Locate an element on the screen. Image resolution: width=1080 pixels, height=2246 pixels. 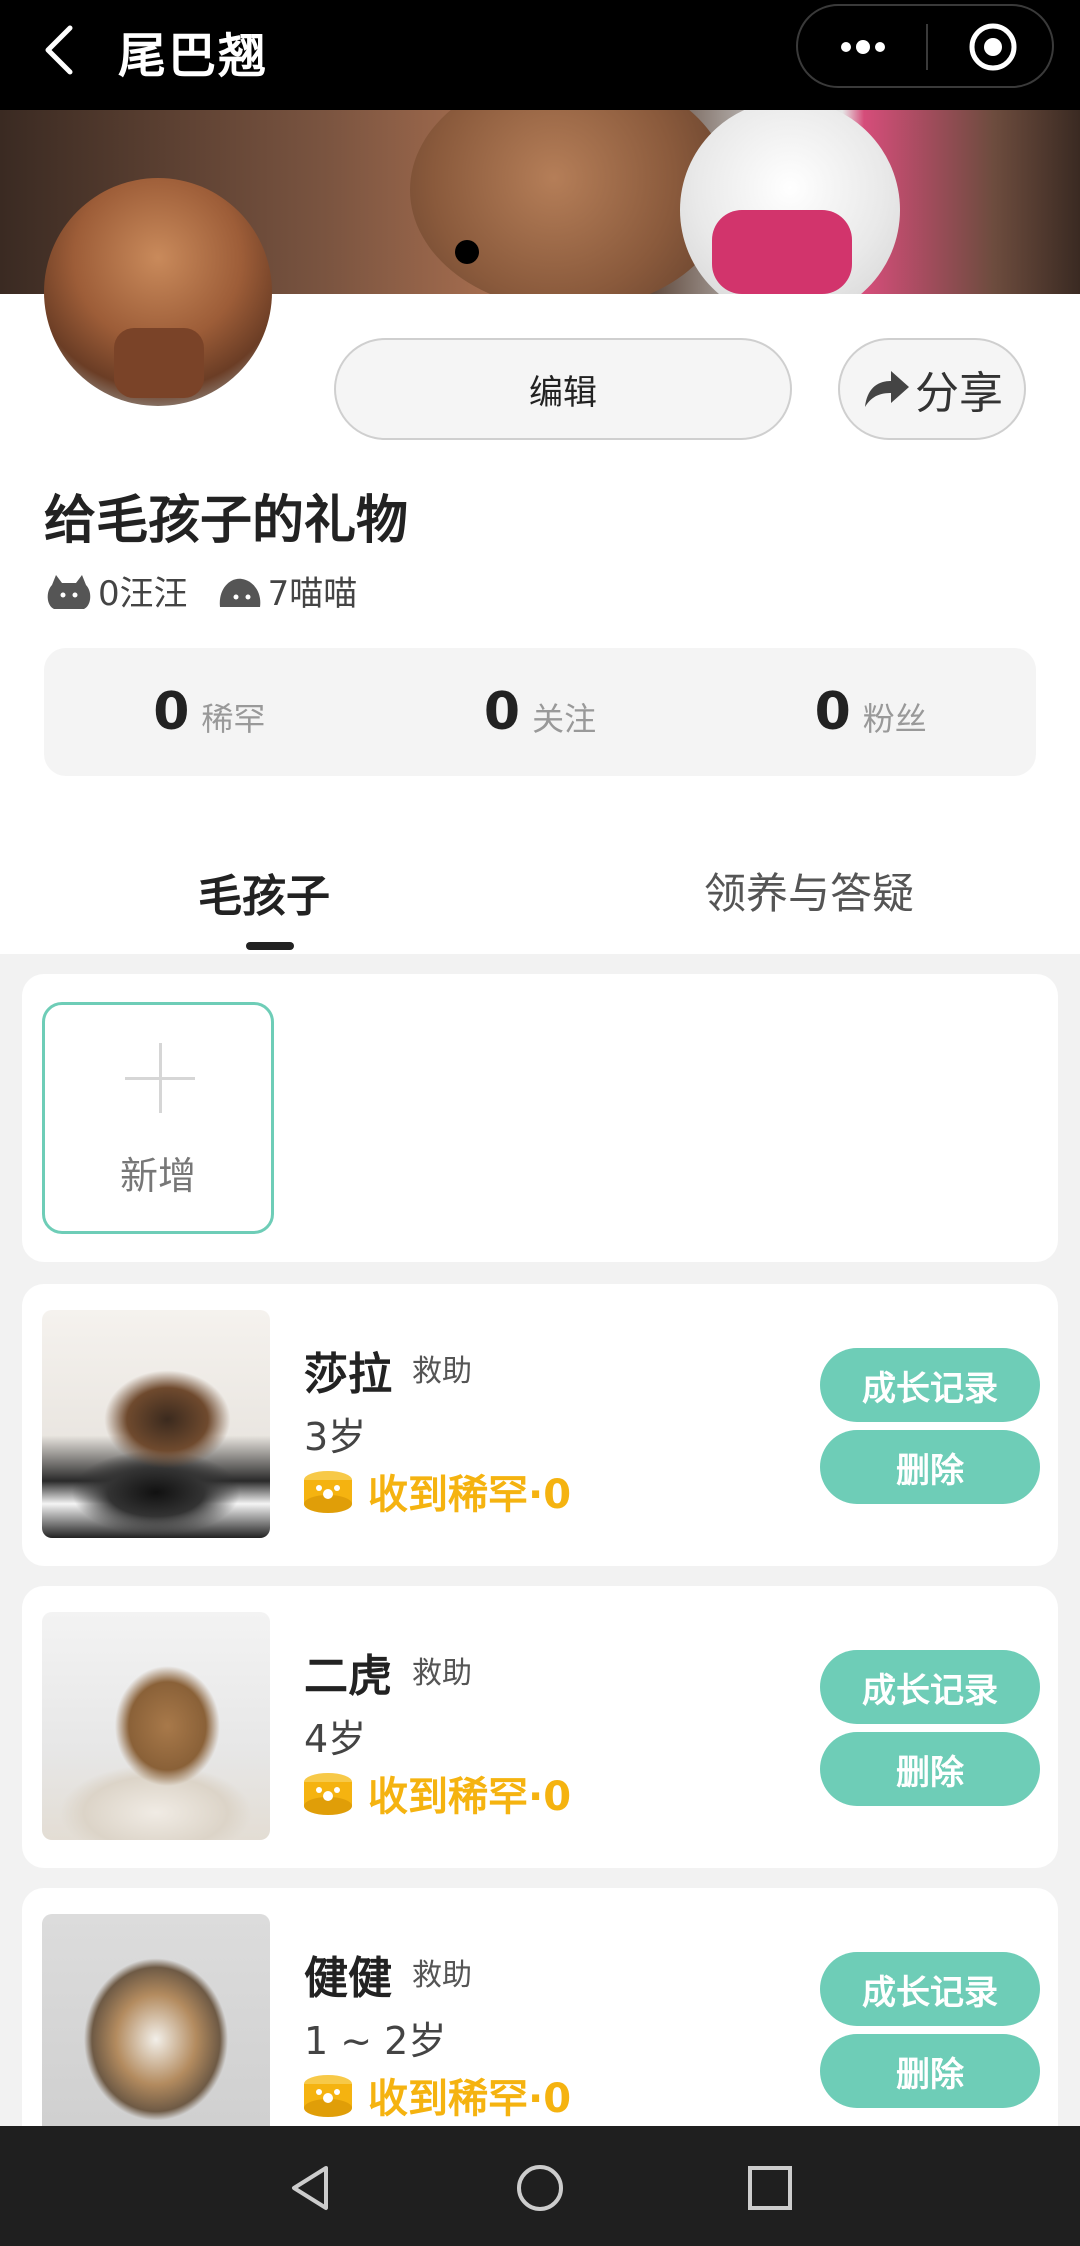
pet-name: 健健 is located at coordinates (348, 1978).